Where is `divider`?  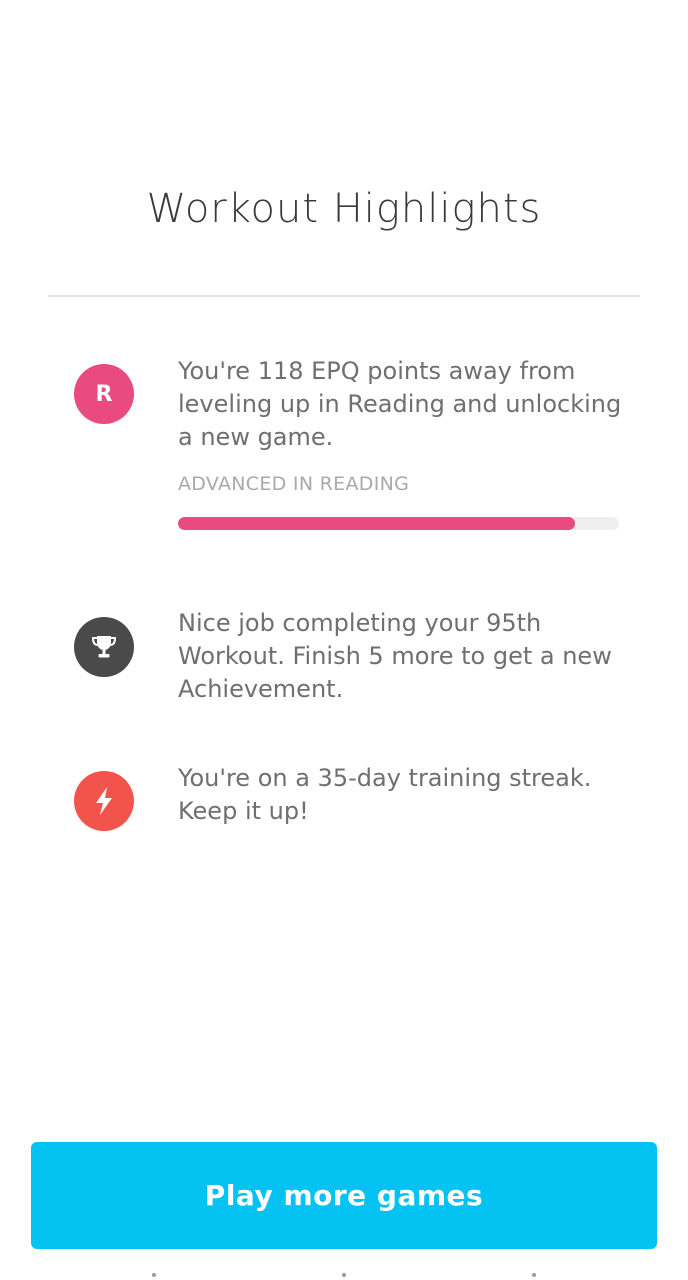 divider is located at coordinates (344, 296).